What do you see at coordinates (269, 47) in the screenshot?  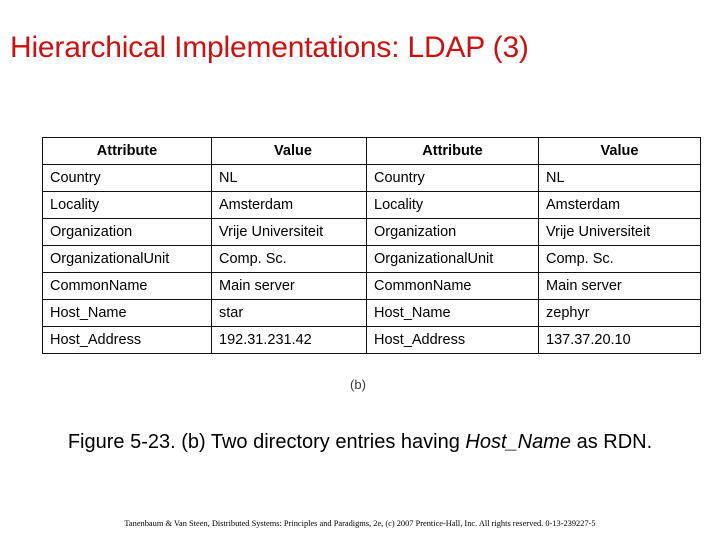 I see `page-title: Hierarchical Implementations: LDAP (3)` at bounding box center [269, 47].